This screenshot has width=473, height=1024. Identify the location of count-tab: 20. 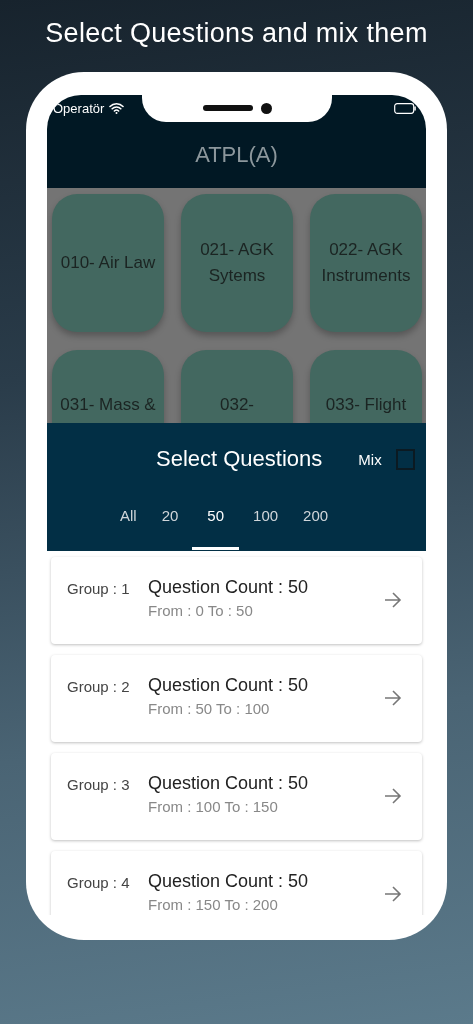
(170, 522).